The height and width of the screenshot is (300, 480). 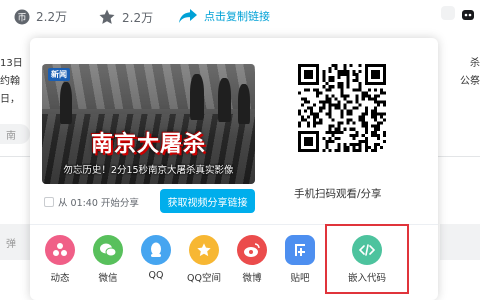 What do you see at coordinates (300, 278) in the screenshot?
I see `share-tieba-label: 贴吧` at bounding box center [300, 278].